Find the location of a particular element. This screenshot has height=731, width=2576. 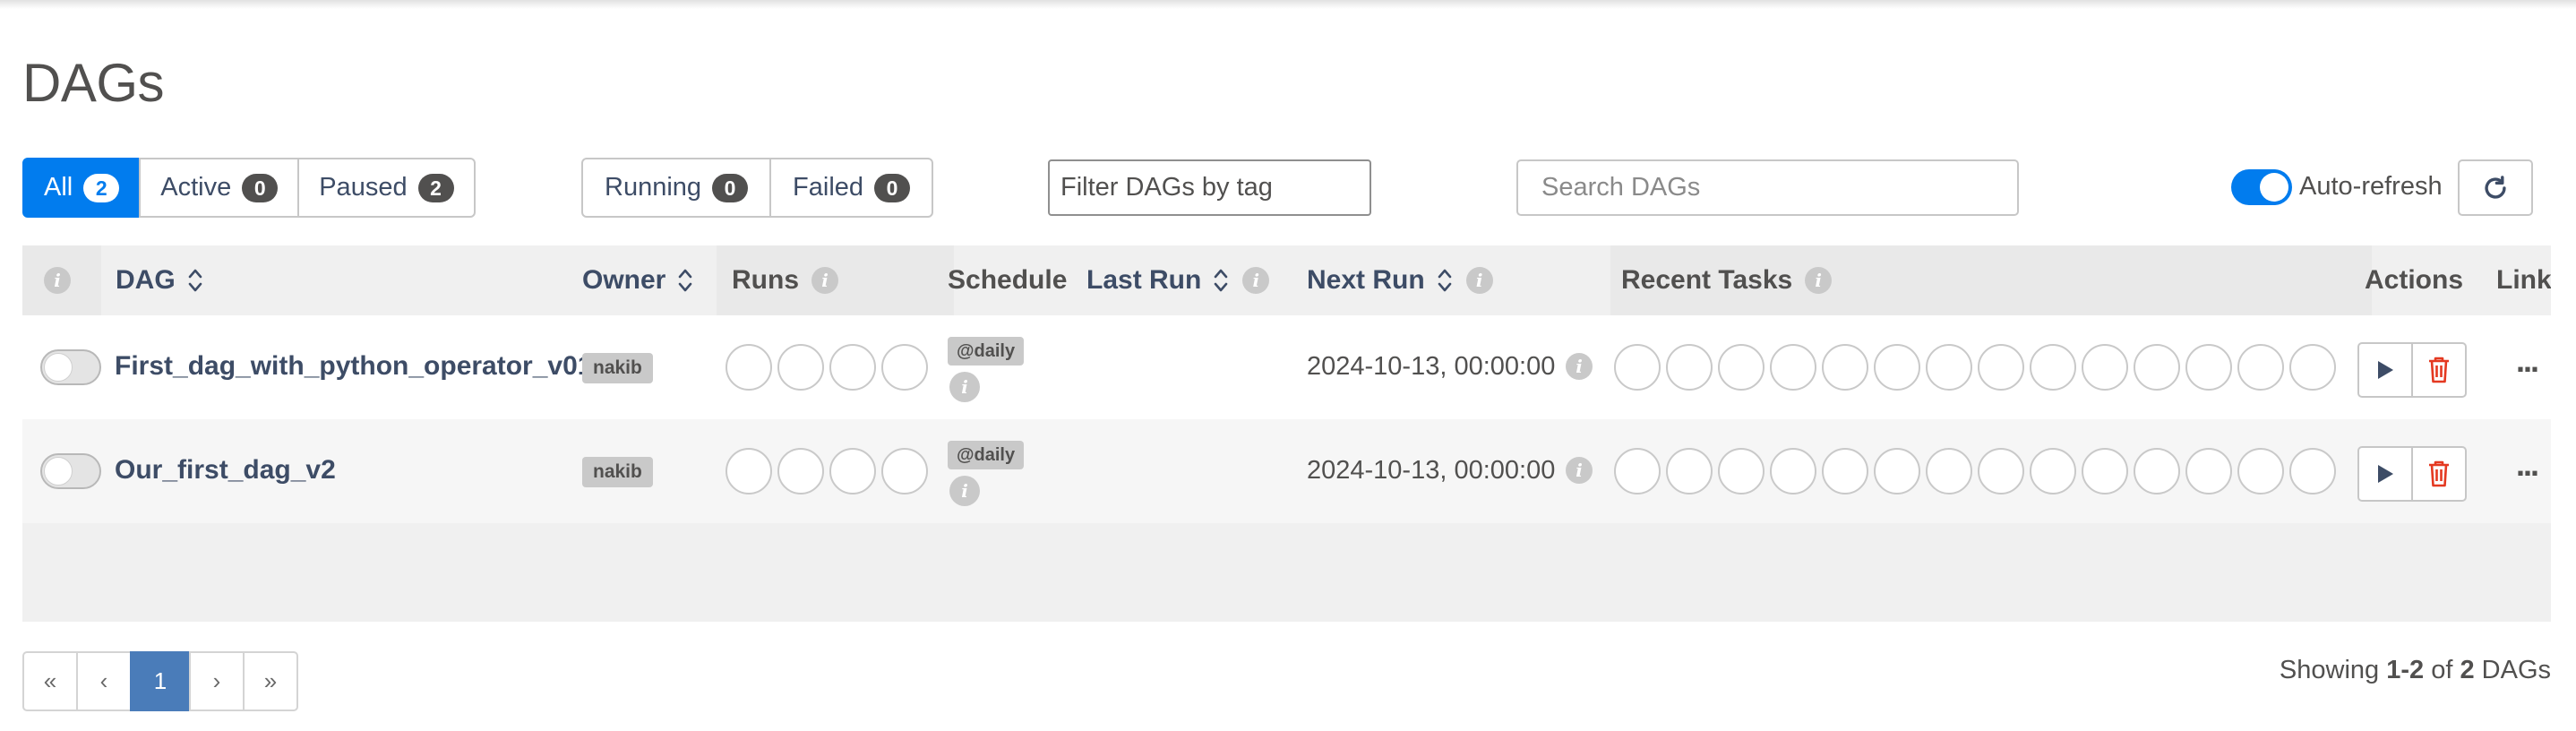

filter-paused-count: 2 is located at coordinates (435, 187).